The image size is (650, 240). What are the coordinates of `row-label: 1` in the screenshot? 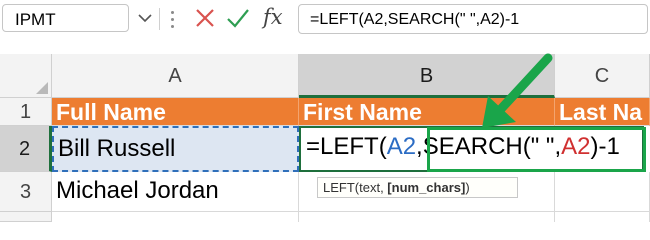 It's located at (25, 112).